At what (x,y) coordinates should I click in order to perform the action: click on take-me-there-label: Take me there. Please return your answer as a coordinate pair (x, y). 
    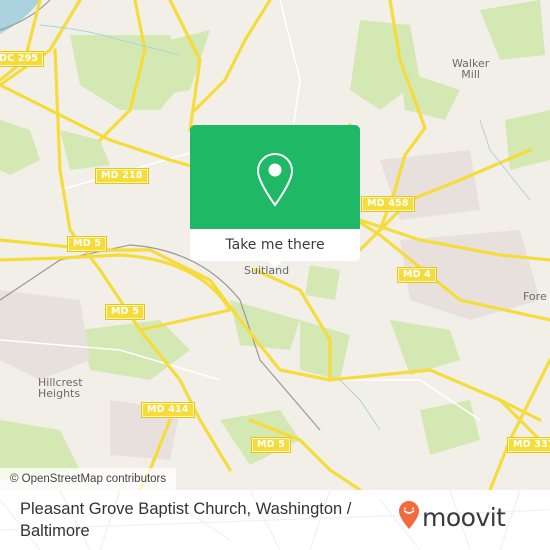
    Looking at the image, I should click on (275, 245).